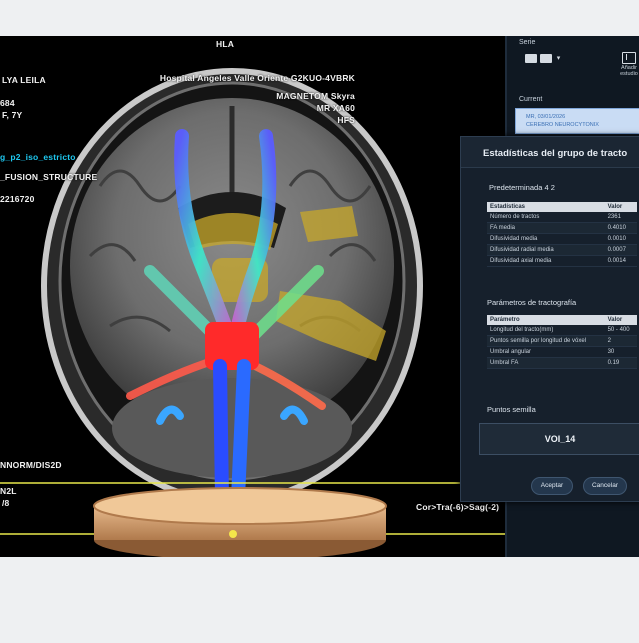  Describe the element at coordinates (559, 439) in the screenshot. I see `seed-voi-field: VOI_14` at that location.